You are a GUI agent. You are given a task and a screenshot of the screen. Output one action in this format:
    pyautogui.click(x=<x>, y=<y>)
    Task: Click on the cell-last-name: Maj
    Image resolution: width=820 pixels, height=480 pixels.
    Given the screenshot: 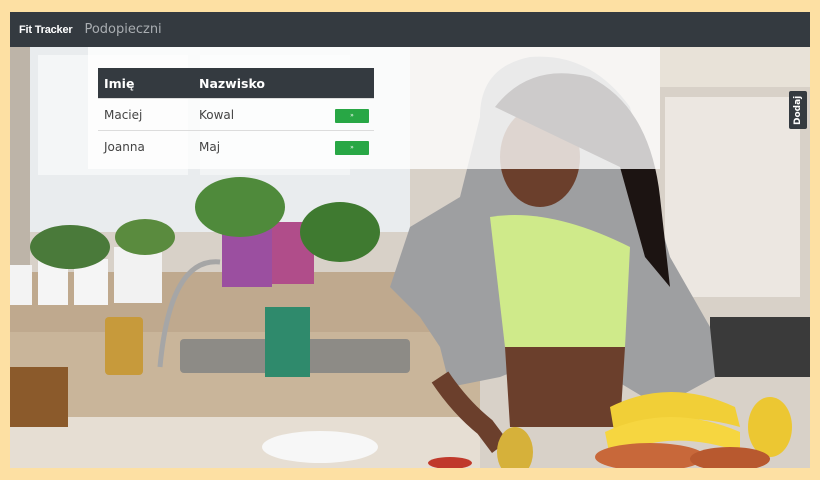 What is the action you would take?
    pyautogui.click(x=261, y=146)
    